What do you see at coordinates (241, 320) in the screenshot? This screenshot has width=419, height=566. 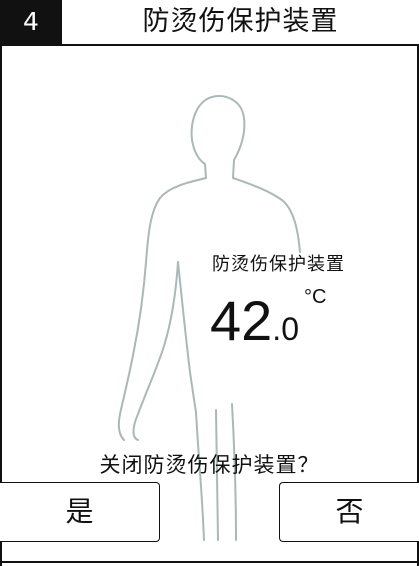 I see `temperature-integer: 42` at bounding box center [241, 320].